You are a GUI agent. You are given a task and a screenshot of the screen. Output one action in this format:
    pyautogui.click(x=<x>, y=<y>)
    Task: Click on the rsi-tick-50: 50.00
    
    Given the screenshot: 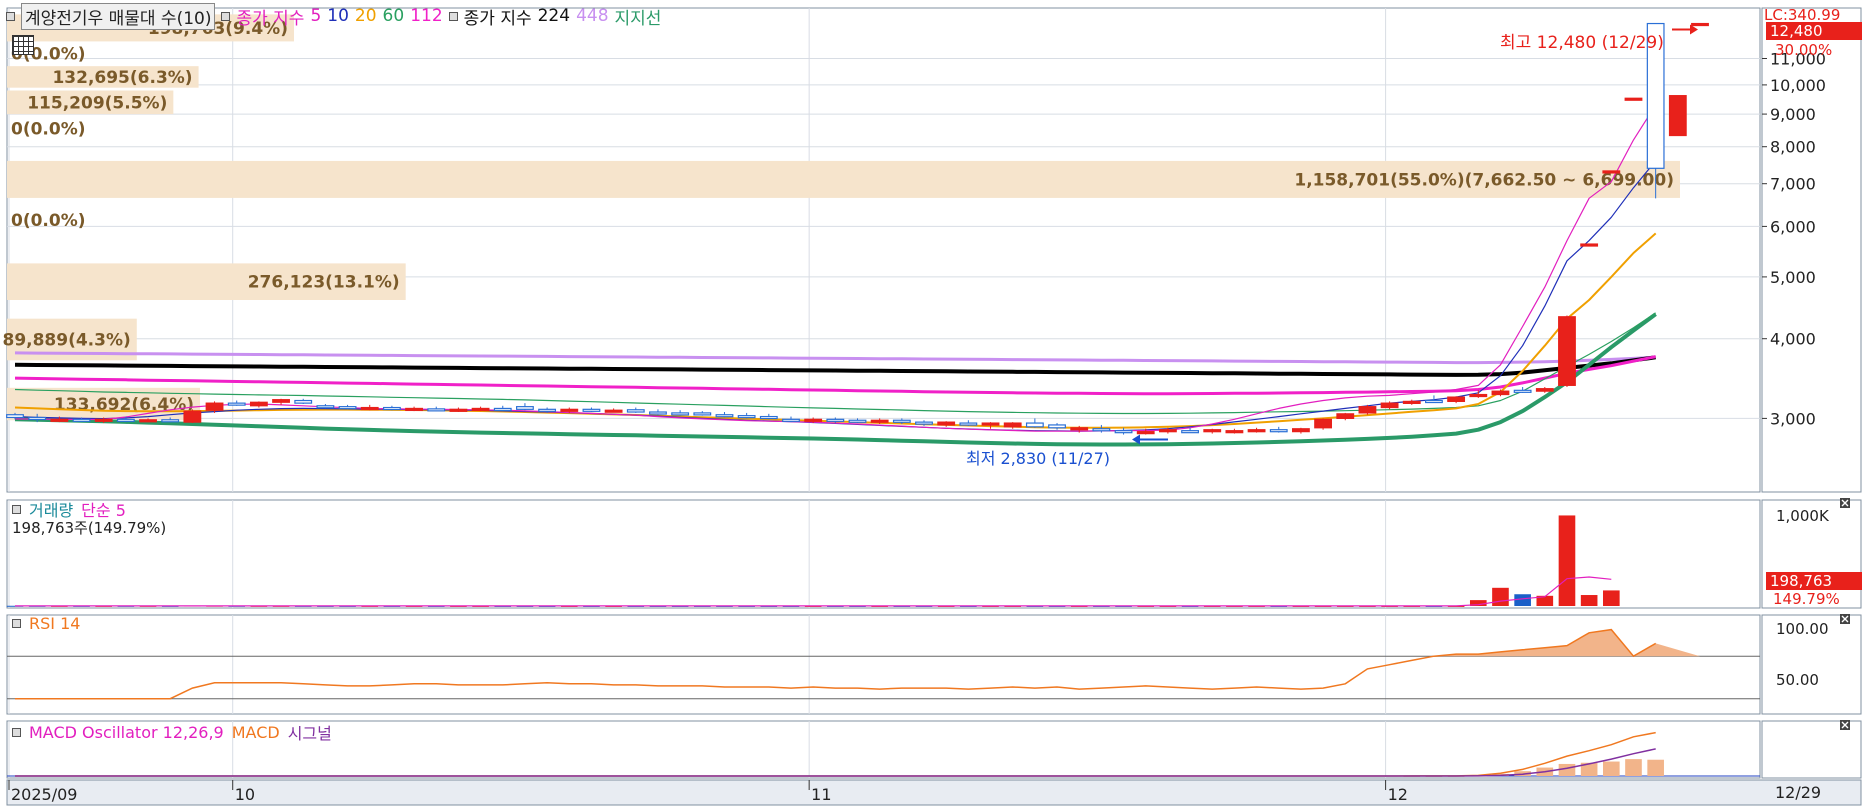 What is the action you would take?
    pyautogui.click(x=1797, y=680)
    